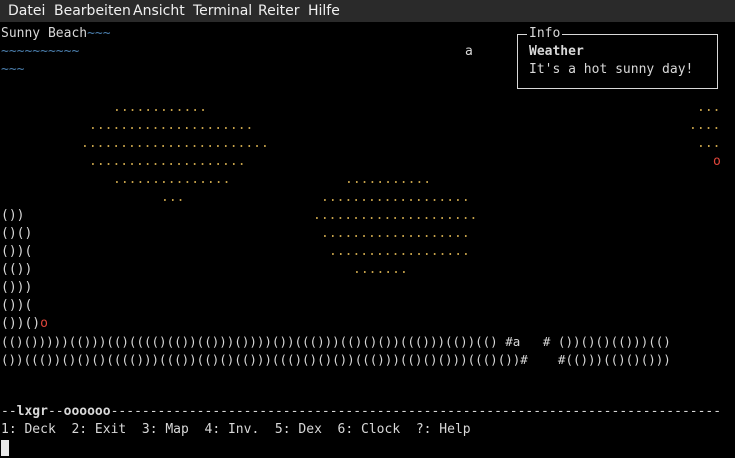 Image resolution: width=735 pixels, height=458 pixels. Describe the element at coordinates (278, 11) in the screenshot. I see `menu-reiter: Reiter` at that location.